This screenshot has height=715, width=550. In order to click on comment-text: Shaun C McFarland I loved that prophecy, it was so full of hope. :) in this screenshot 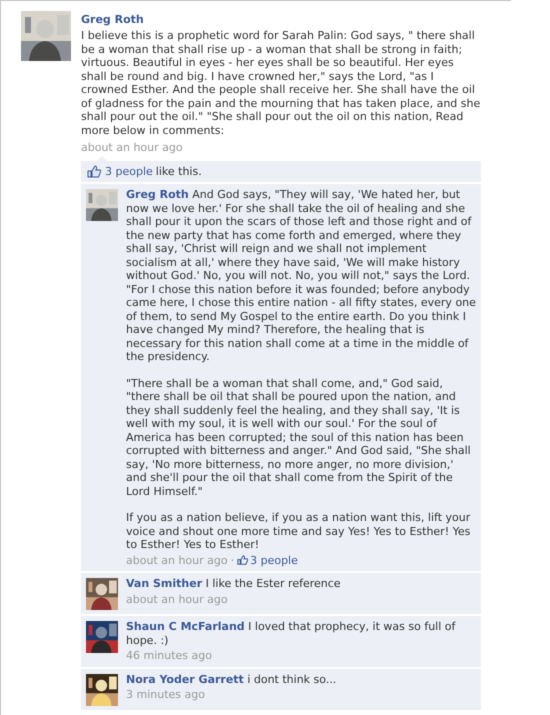, I will do `click(291, 633)`.